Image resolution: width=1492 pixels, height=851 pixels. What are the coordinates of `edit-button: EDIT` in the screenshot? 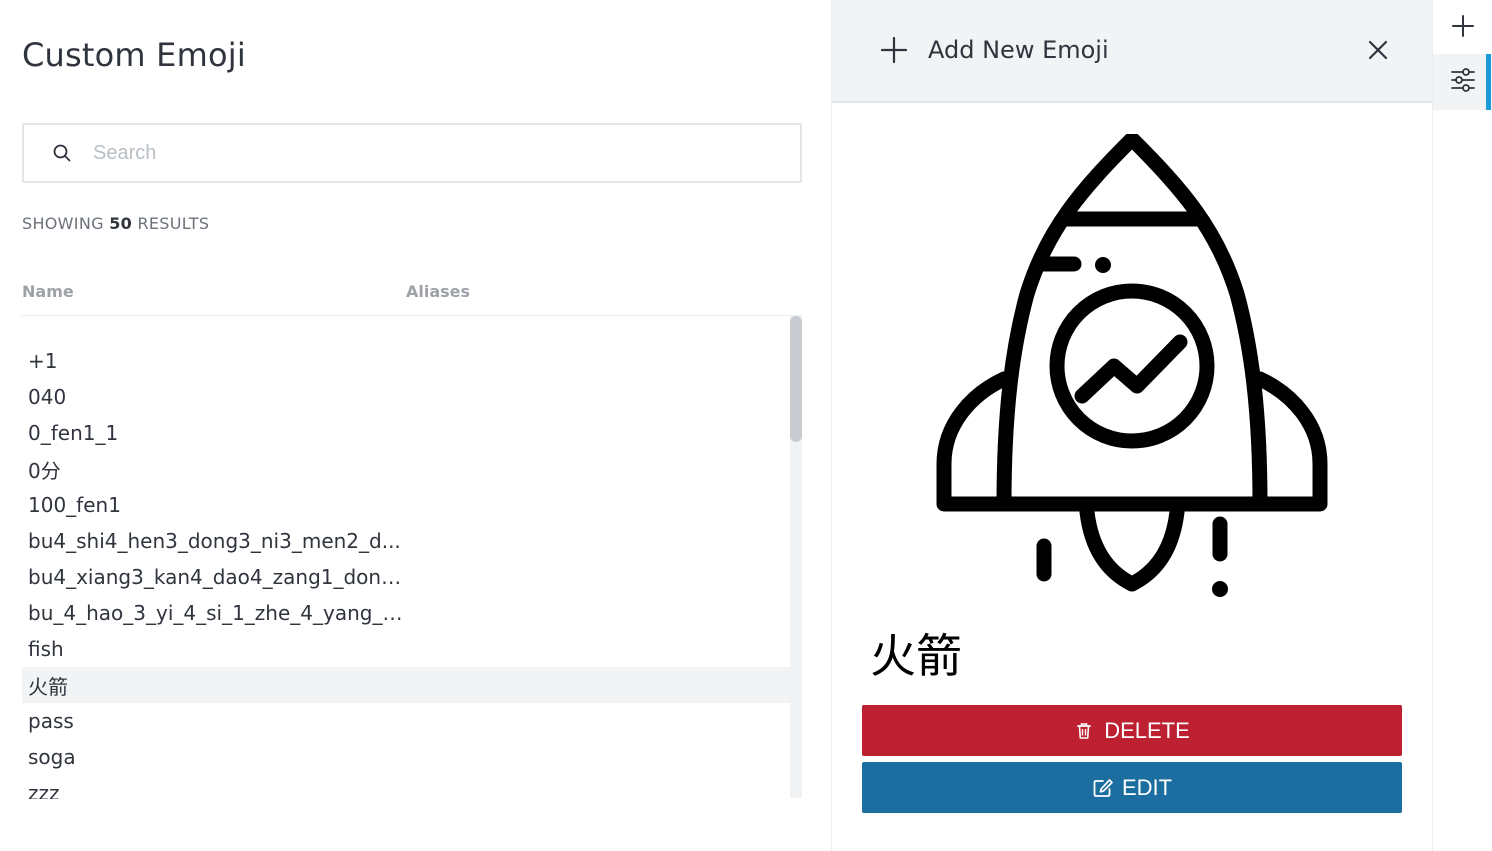 It's located at (1132, 787).